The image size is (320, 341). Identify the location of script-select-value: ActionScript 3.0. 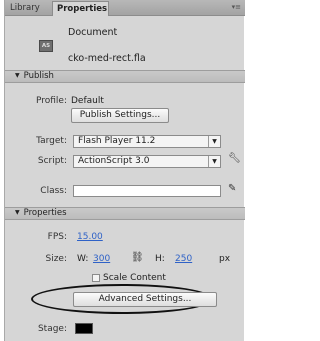
(114, 161).